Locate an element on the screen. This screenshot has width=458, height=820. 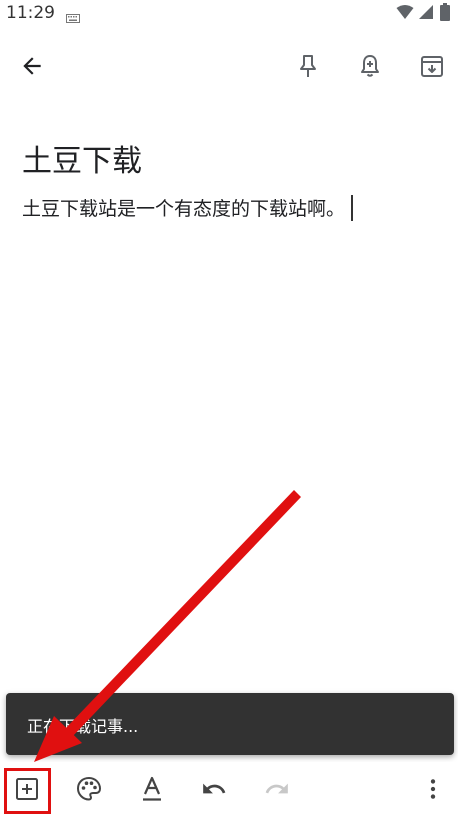
note-body: 土豆下载站是一个有态度的下载站啊。 is located at coordinates (187, 207).